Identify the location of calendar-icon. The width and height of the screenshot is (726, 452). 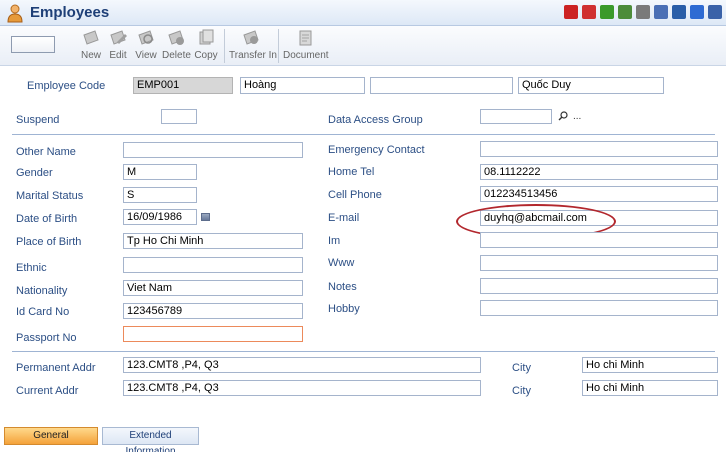
(205, 217).